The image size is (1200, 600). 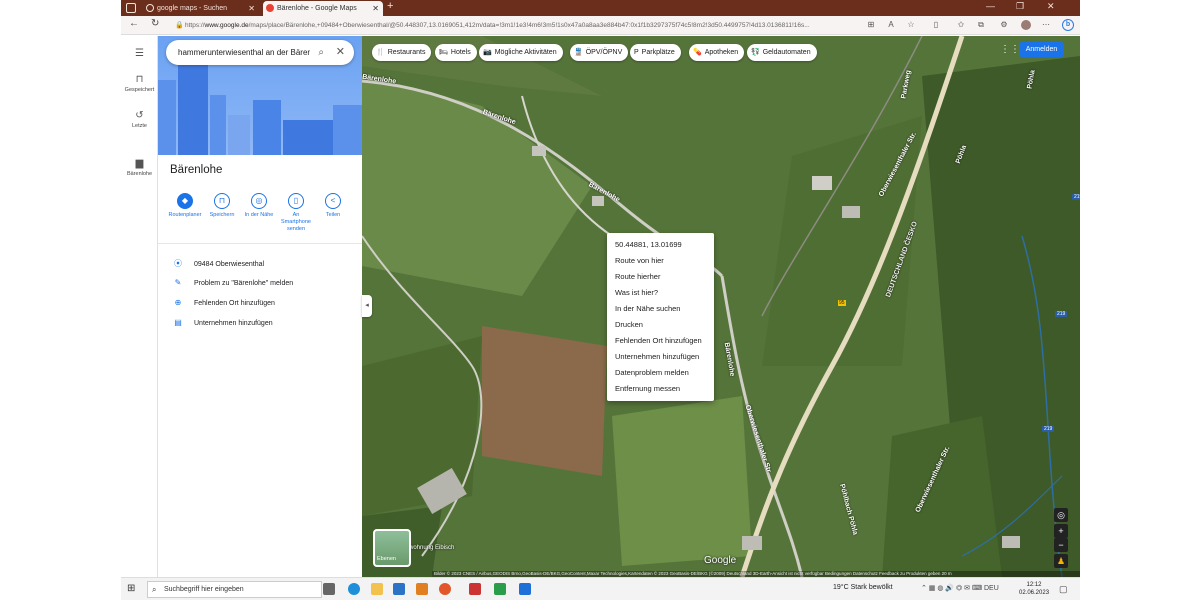 What do you see at coordinates (367, 306) in the screenshot?
I see `collapse-panel-button: ◂` at bounding box center [367, 306].